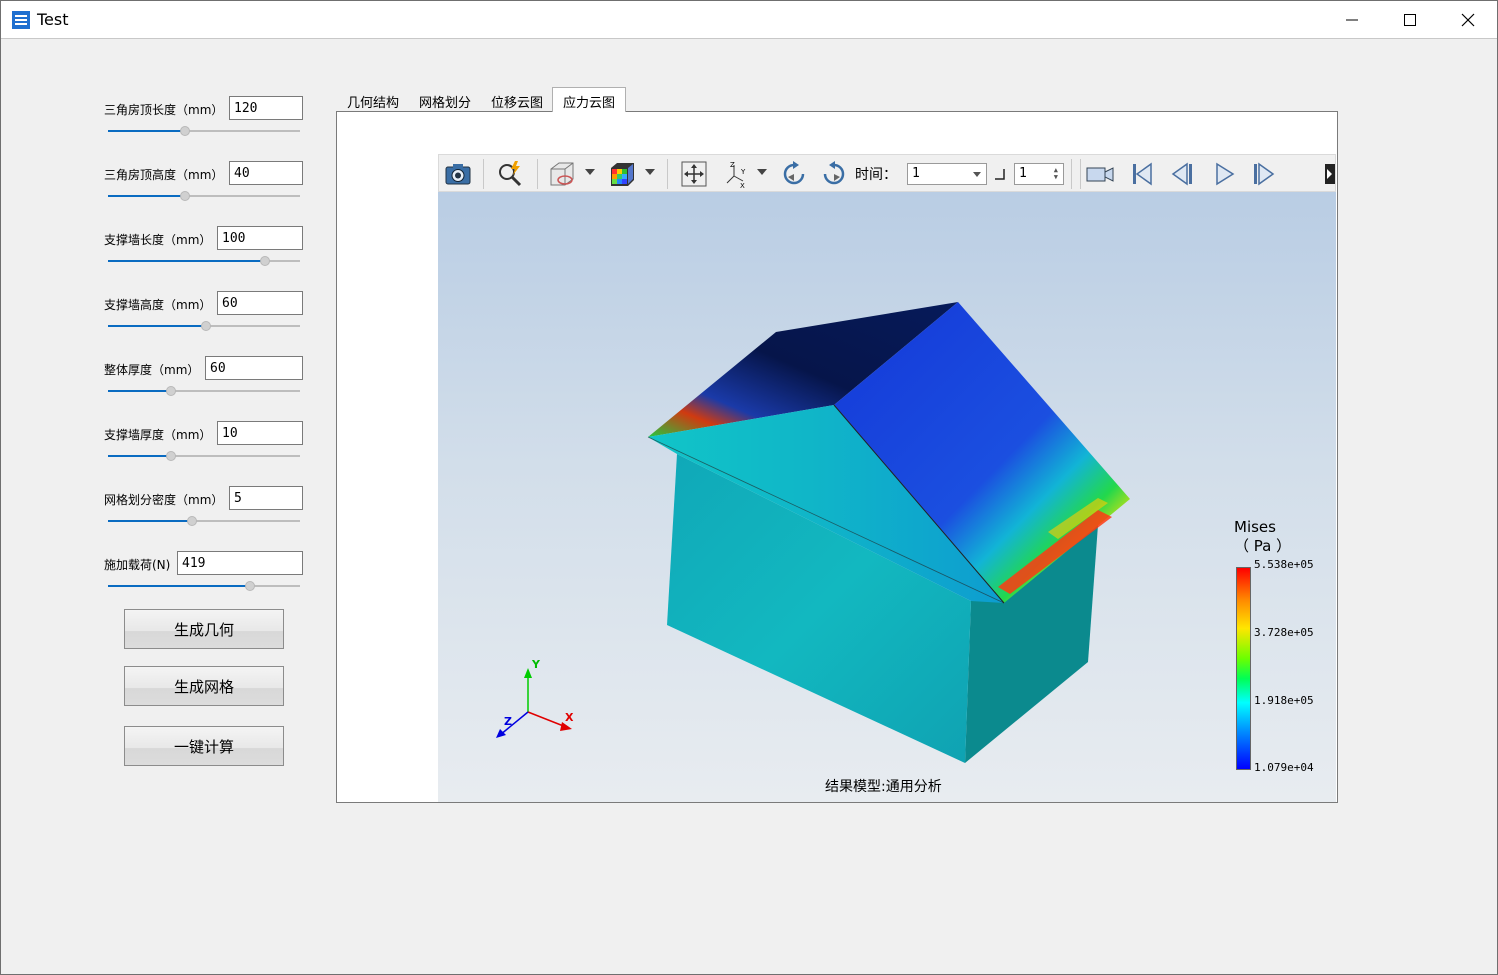 This screenshot has height=975, width=1498. Describe the element at coordinates (589, 99) in the screenshot. I see `tab-stress: 应力云图` at that location.